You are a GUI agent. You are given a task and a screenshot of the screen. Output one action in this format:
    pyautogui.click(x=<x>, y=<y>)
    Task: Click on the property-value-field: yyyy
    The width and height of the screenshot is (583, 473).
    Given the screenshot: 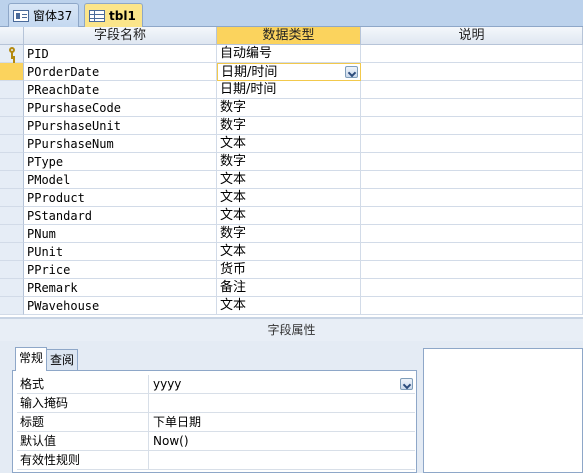 What is the action you would take?
    pyautogui.click(x=282, y=384)
    